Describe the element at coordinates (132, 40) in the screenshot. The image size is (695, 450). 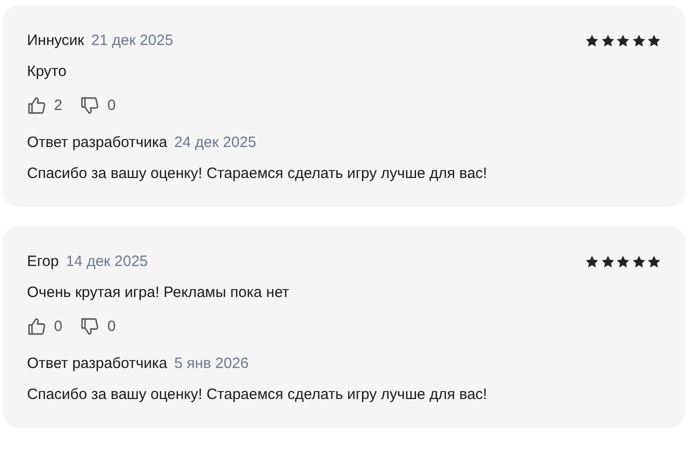
I see `review-date: 21 дек 2025` at that location.